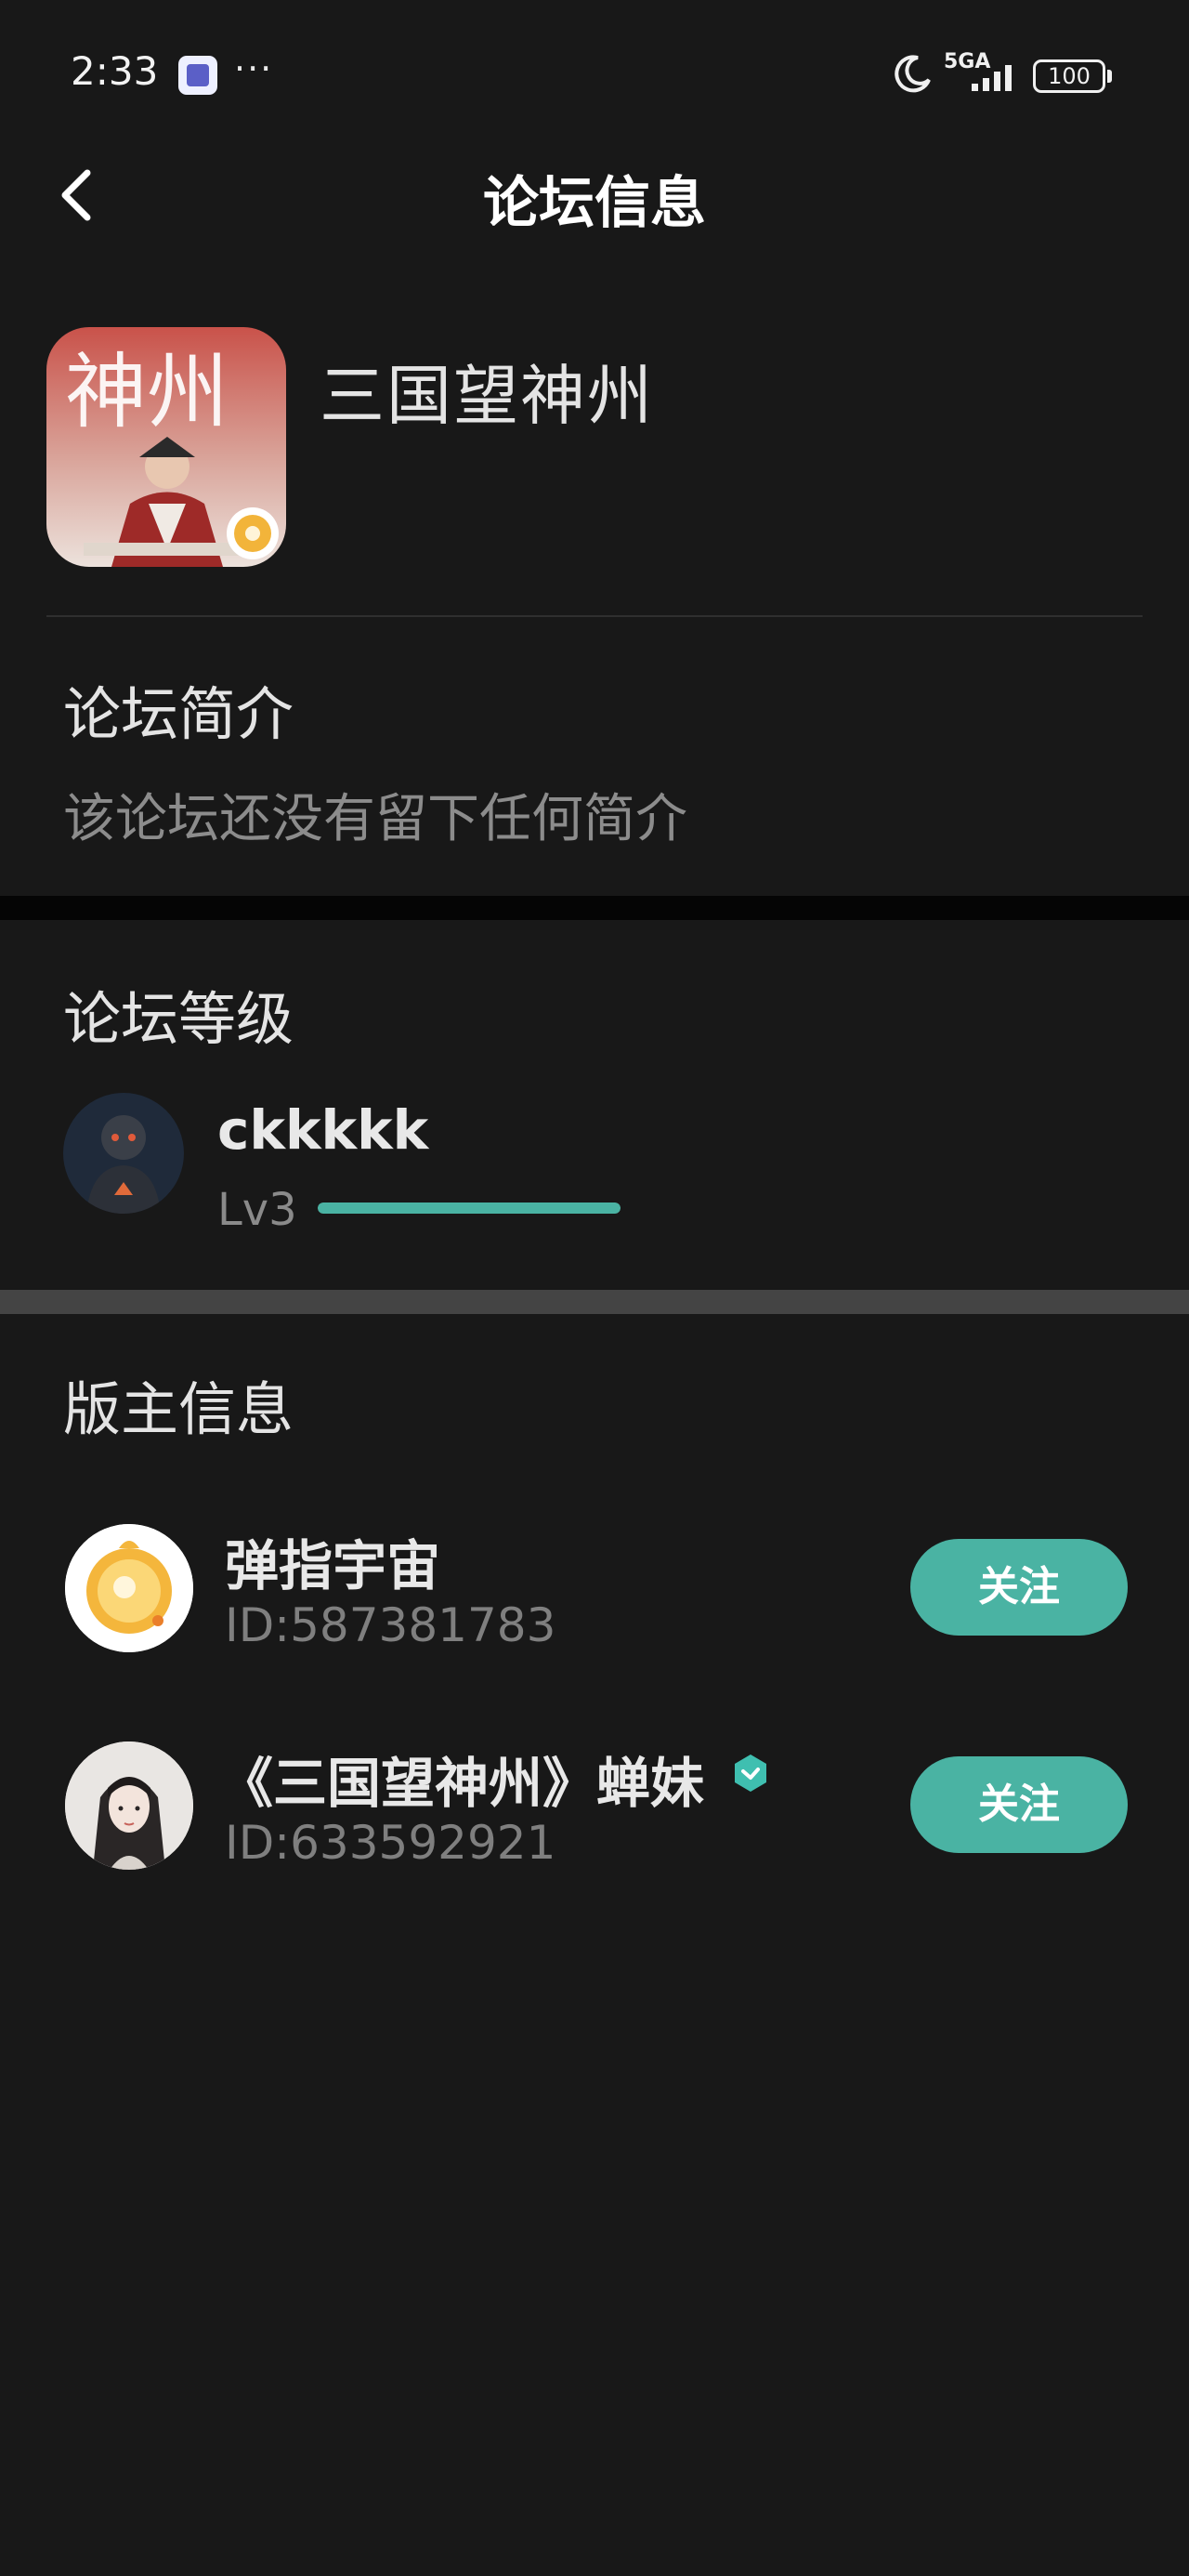 The width and height of the screenshot is (1189, 2576). I want to click on level-label: Lv3, so click(257, 1210).